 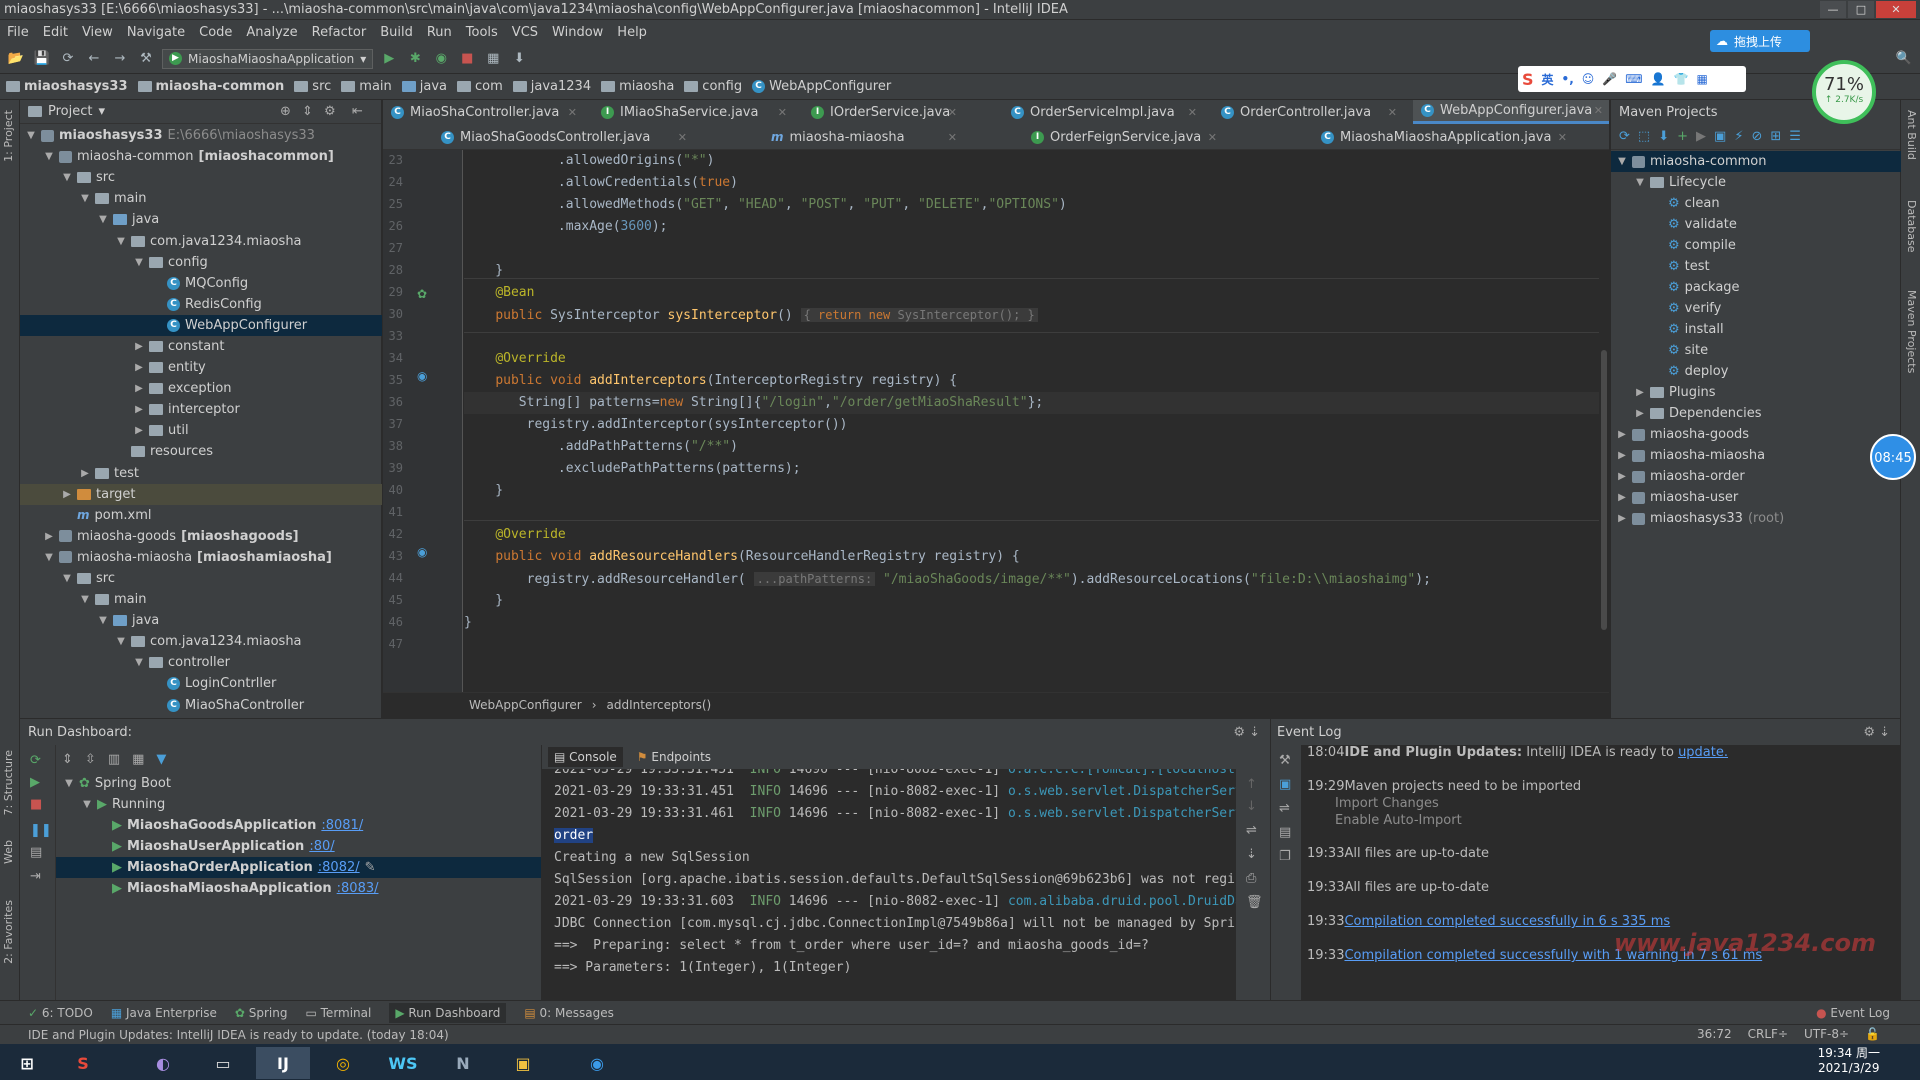 What do you see at coordinates (1604, 490) in the screenshot?
I see `scrollbar-thumb` at bounding box center [1604, 490].